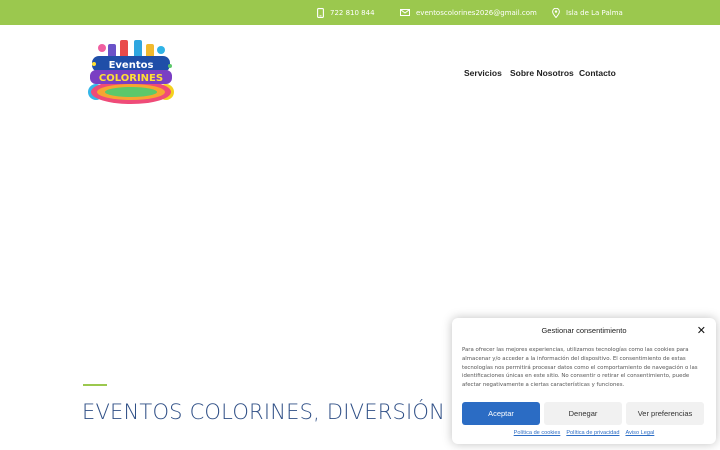 Image resolution: width=720 pixels, height=450 pixels. Describe the element at coordinates (594, 12) in the screenshot. I see `location-text: Isla de La Palma` at that location.